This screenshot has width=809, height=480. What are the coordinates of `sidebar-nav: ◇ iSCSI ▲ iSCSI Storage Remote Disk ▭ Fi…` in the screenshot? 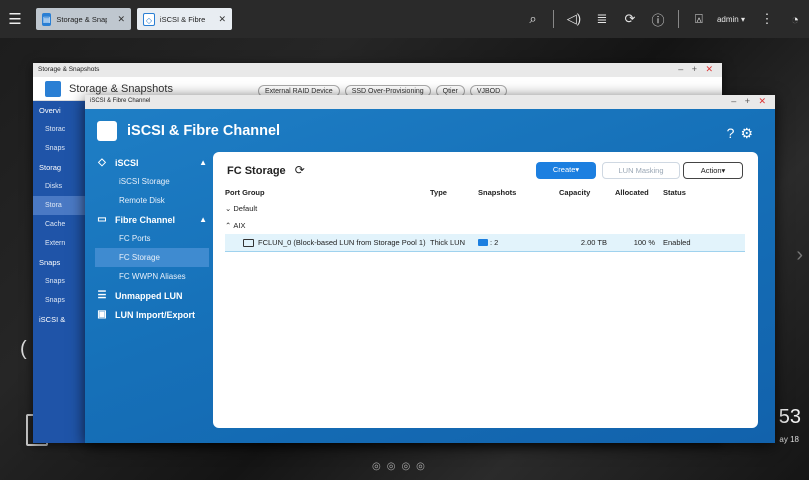 It's located at (152, 238).